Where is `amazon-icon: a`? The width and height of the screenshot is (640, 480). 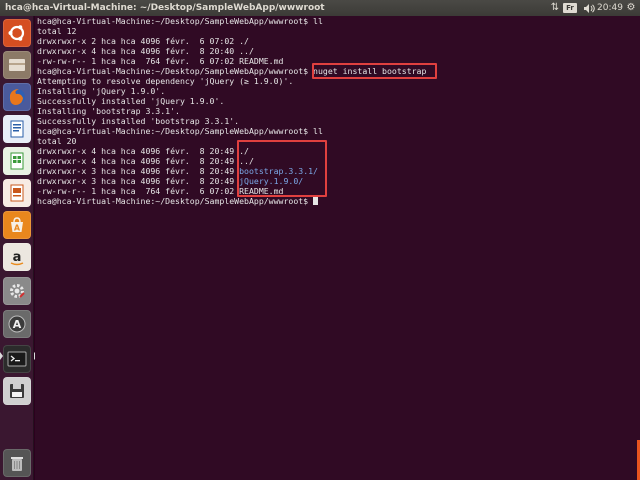 amazon-icon: a is located at coordinates (17, 257).